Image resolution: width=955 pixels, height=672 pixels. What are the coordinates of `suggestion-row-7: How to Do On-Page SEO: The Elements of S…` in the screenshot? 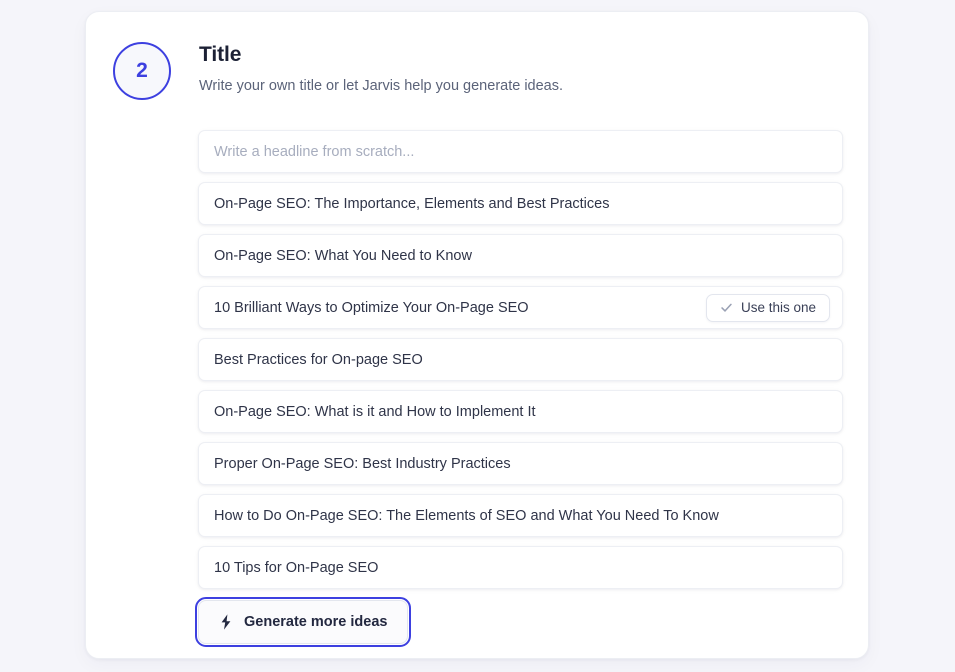 It's located at (520, 515).